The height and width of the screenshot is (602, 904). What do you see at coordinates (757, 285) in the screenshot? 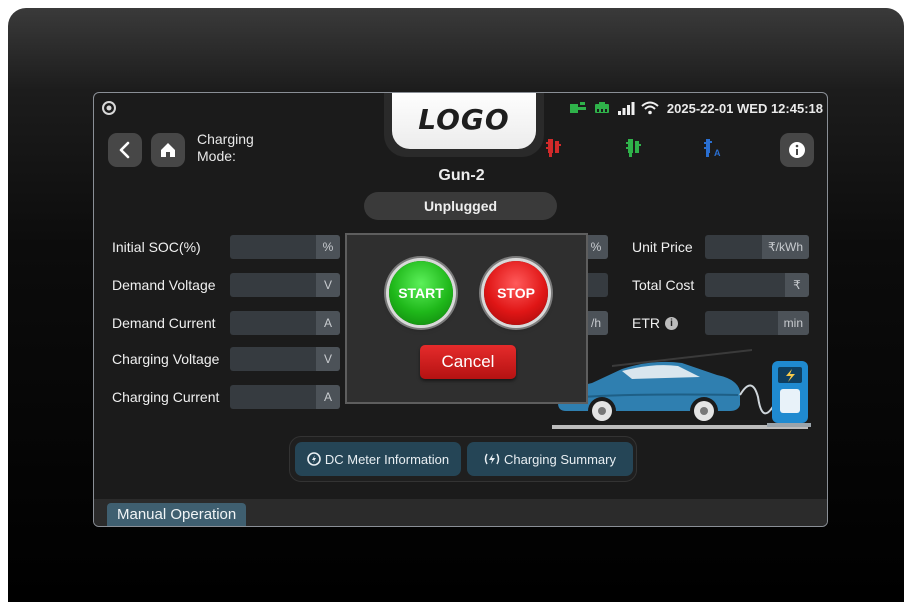
I see `total-cost-field: ₹` at bounding box center [757, 285].